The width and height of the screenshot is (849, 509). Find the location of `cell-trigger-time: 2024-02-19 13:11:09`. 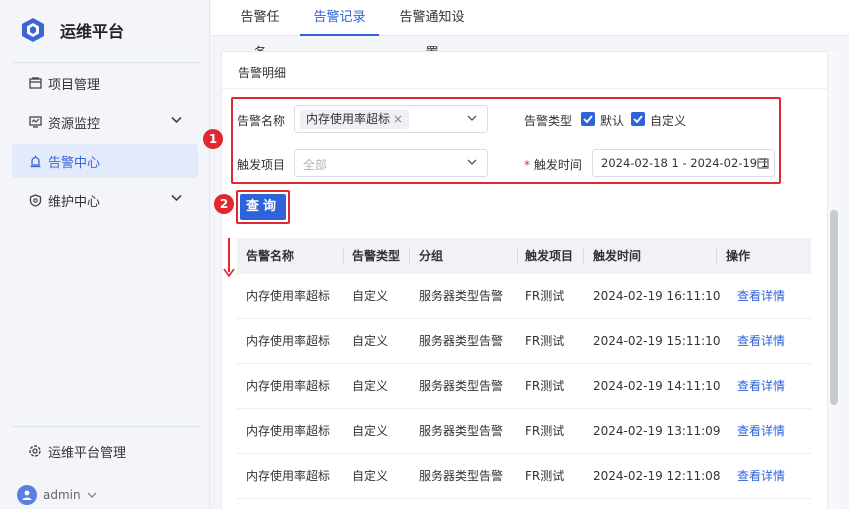

cell-trigger-time: 2024-02-19 13:11:09 is located at coordinates (657, 431).